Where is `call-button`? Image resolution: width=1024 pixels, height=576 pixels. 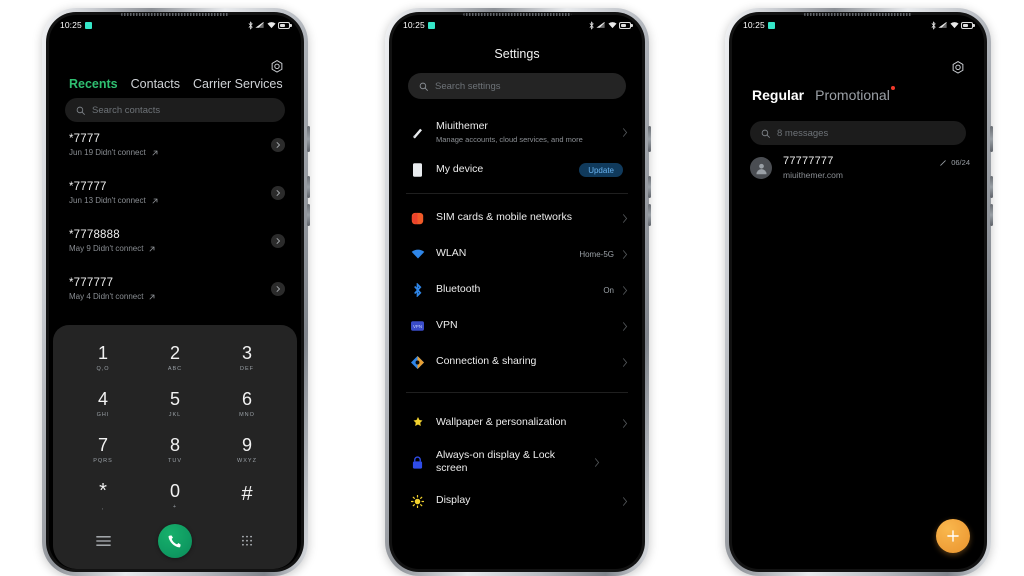 call-button is located at coordinates (175, 541).